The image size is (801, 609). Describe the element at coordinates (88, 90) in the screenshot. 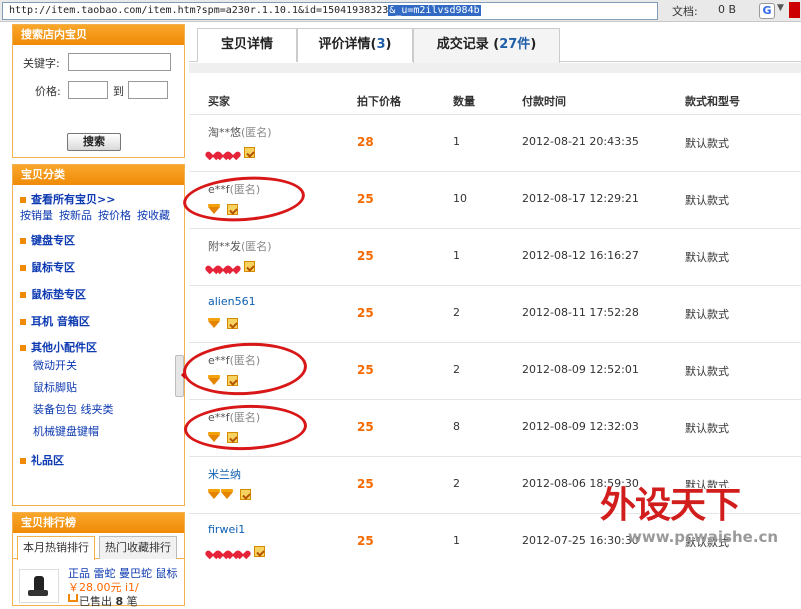

I see `price-min-input` at that location.